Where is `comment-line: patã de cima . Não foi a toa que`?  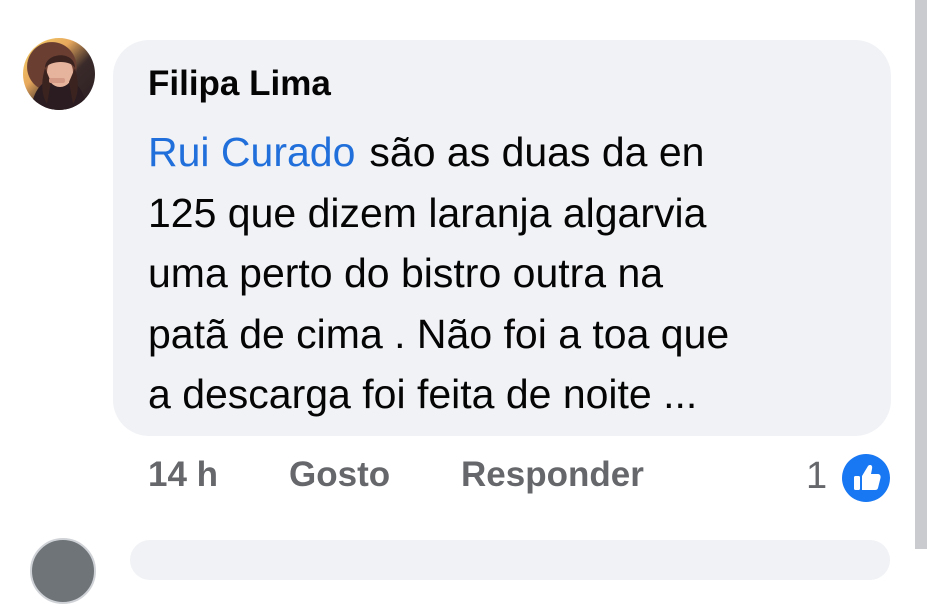 comment-line: patã de cima . Não foi a toa que is located at coordinates (439, 333).